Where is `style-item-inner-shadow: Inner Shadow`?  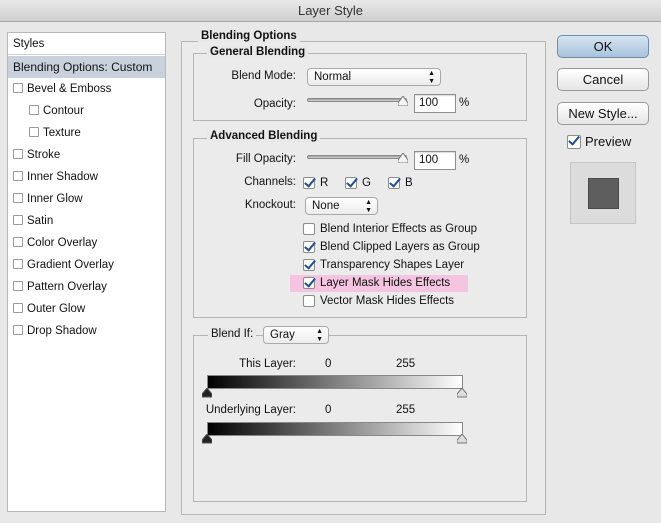
style-item-inner-shadow: Inner Shadow is located at coordinates (86, 177).